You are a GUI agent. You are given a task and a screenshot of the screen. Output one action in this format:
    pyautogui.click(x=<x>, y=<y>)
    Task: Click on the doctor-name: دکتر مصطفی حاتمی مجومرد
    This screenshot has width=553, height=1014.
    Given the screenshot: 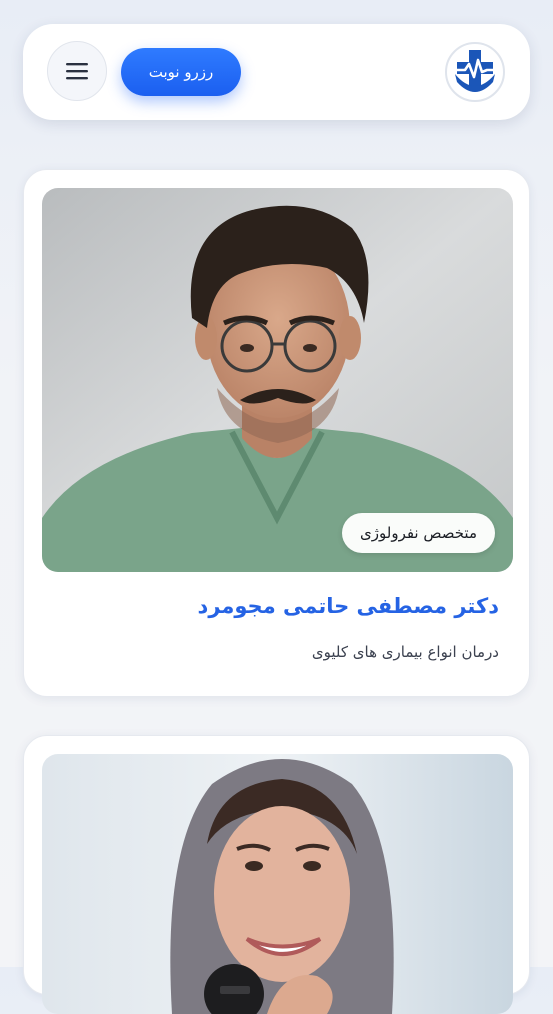 What is the action you would take?
    pyautogui.click(x=348, y=606)
    